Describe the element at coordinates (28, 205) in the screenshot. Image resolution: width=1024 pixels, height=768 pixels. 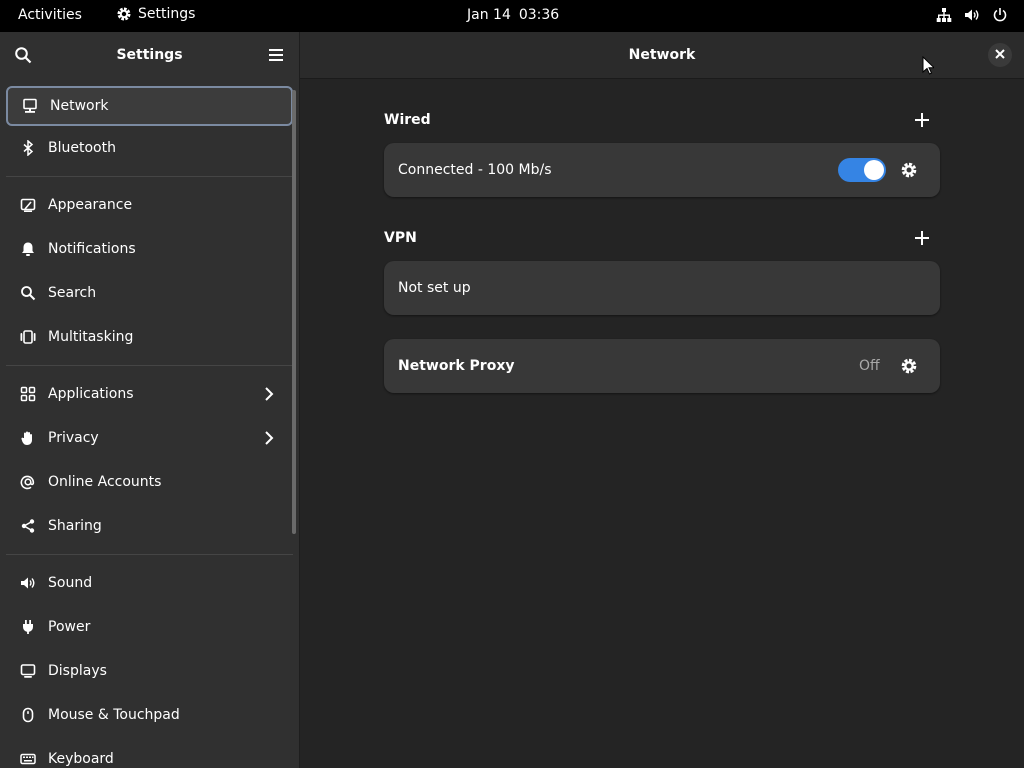
I see `appearance-icon` at that location.